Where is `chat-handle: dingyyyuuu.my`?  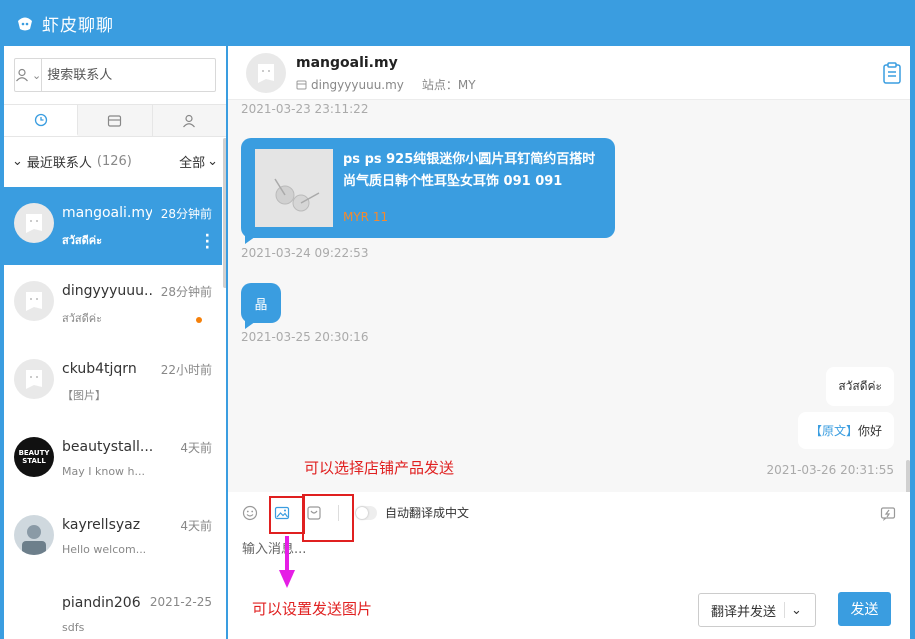
chat-handle: dingyyyuuu.my is located at coordinates (357, 84).